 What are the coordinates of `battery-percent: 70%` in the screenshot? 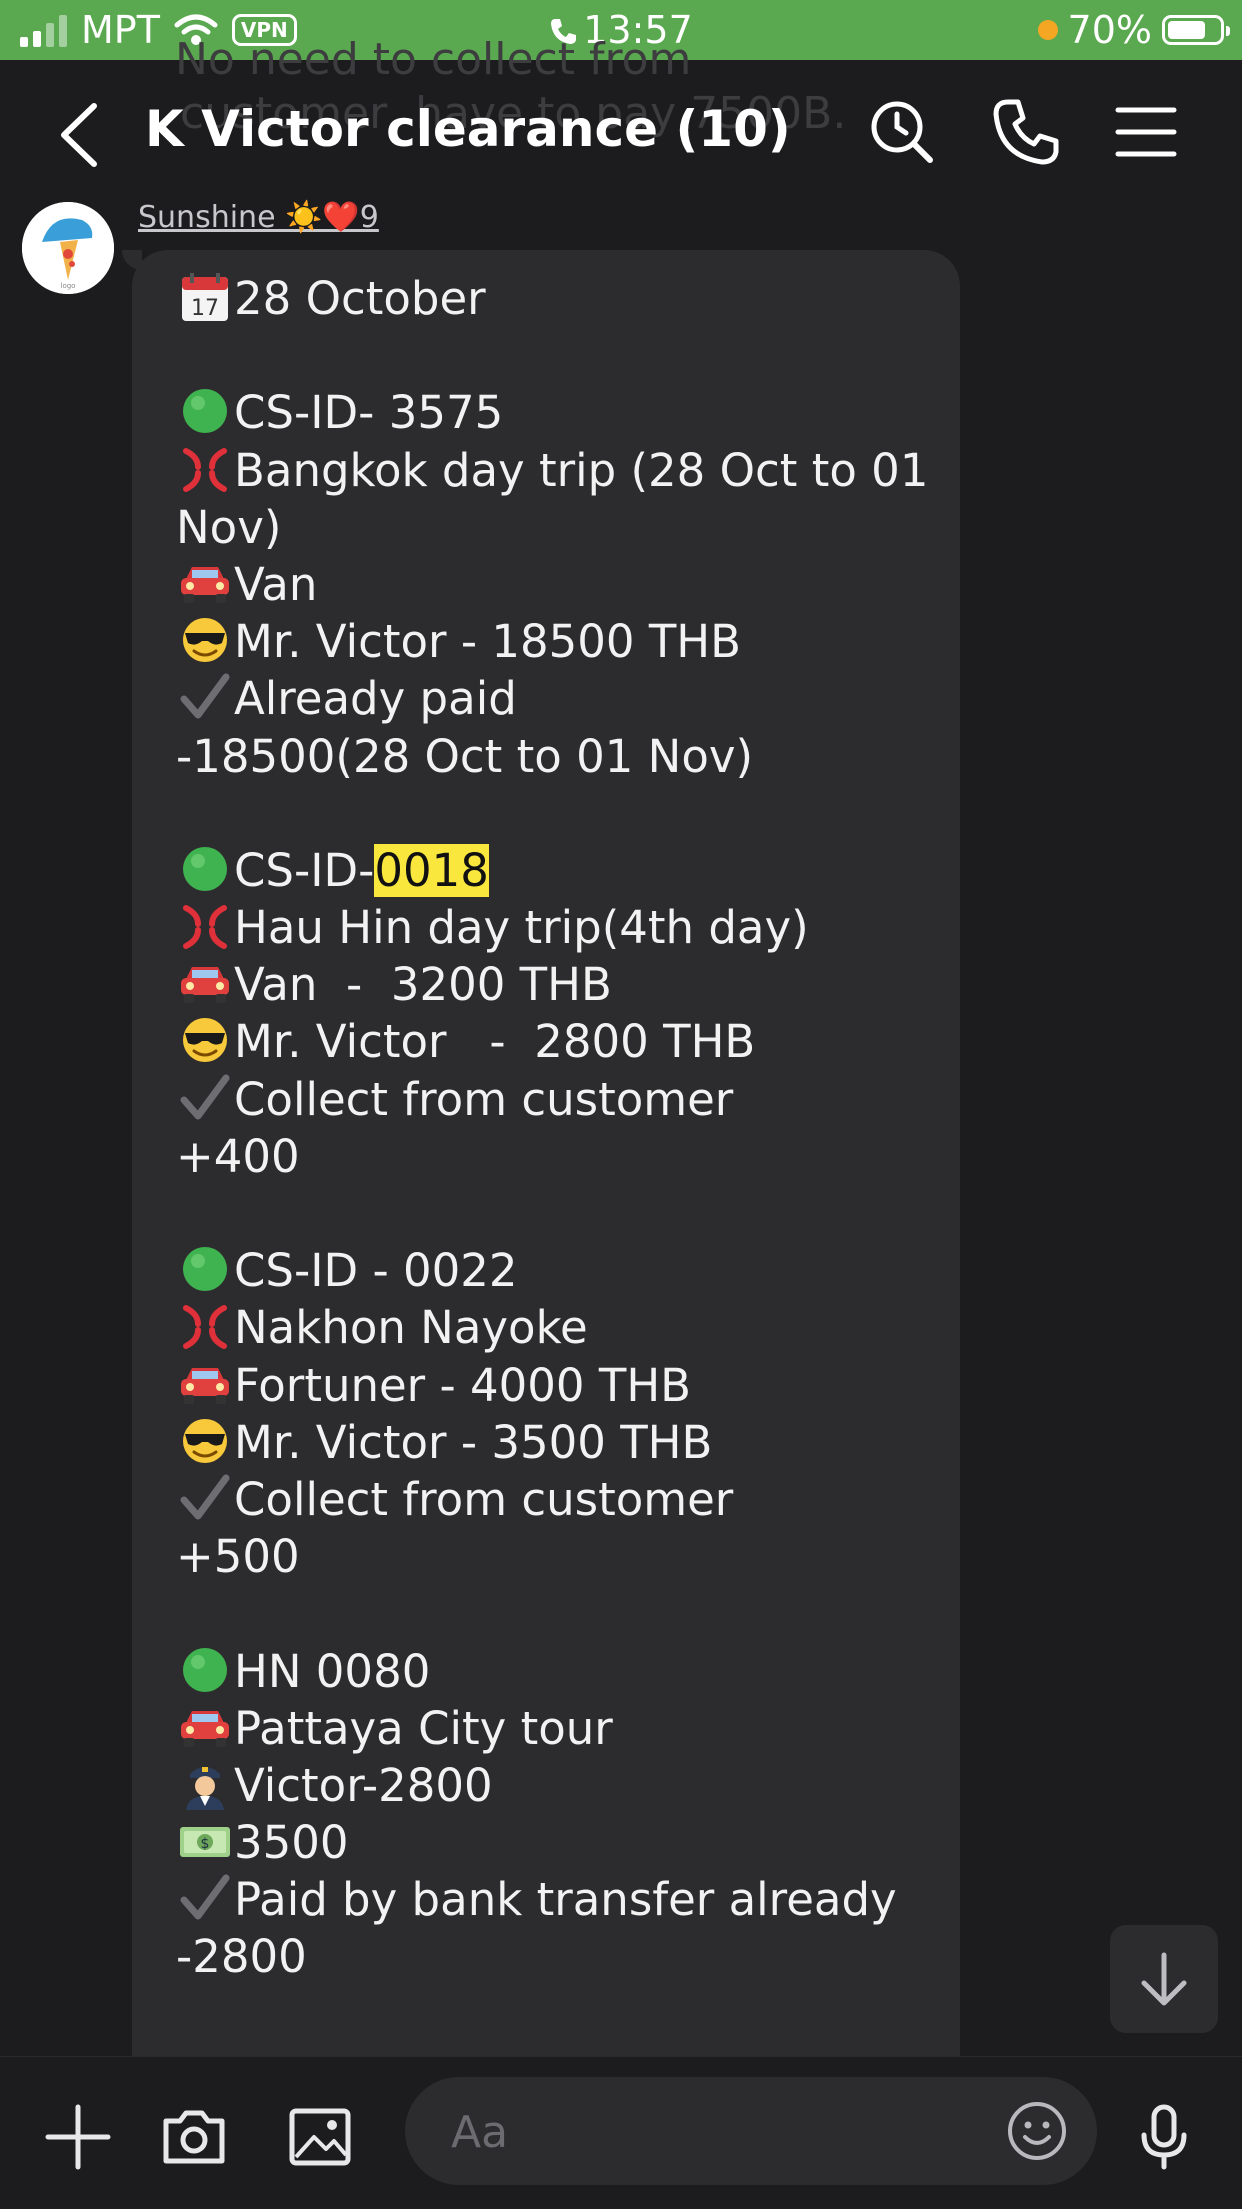 It's located at (1109, 30).